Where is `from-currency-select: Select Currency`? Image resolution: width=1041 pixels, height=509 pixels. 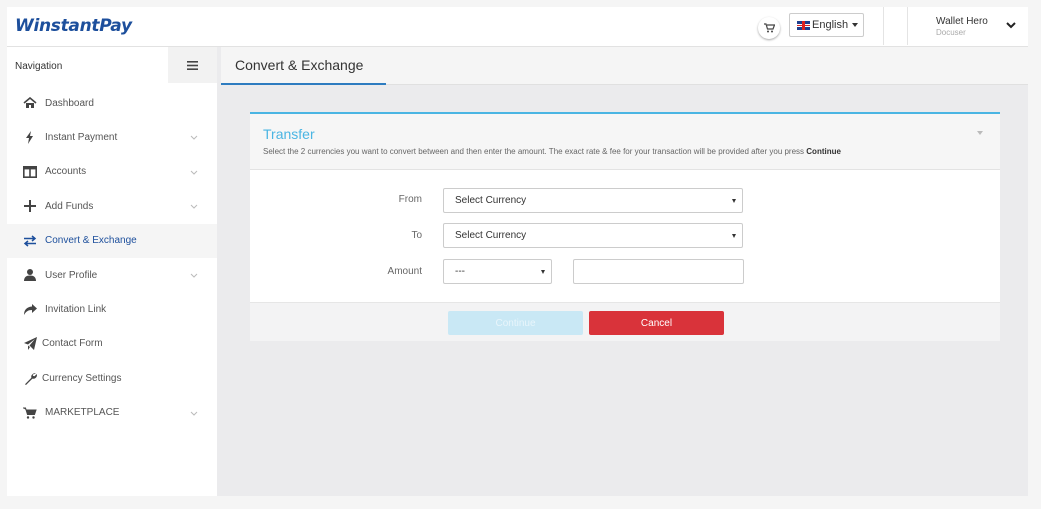
from-currency-select: Select Currency is located at coordinates (593, 200).